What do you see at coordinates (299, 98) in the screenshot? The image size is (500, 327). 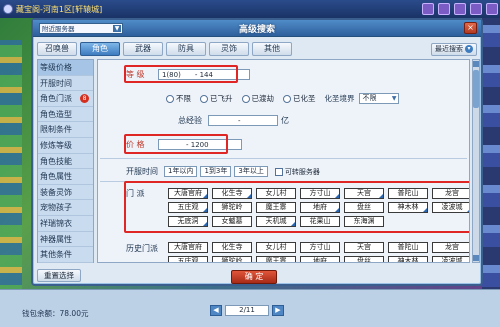 I see `radio-sanctified: 已化圣` at bounding box center [299, 98].